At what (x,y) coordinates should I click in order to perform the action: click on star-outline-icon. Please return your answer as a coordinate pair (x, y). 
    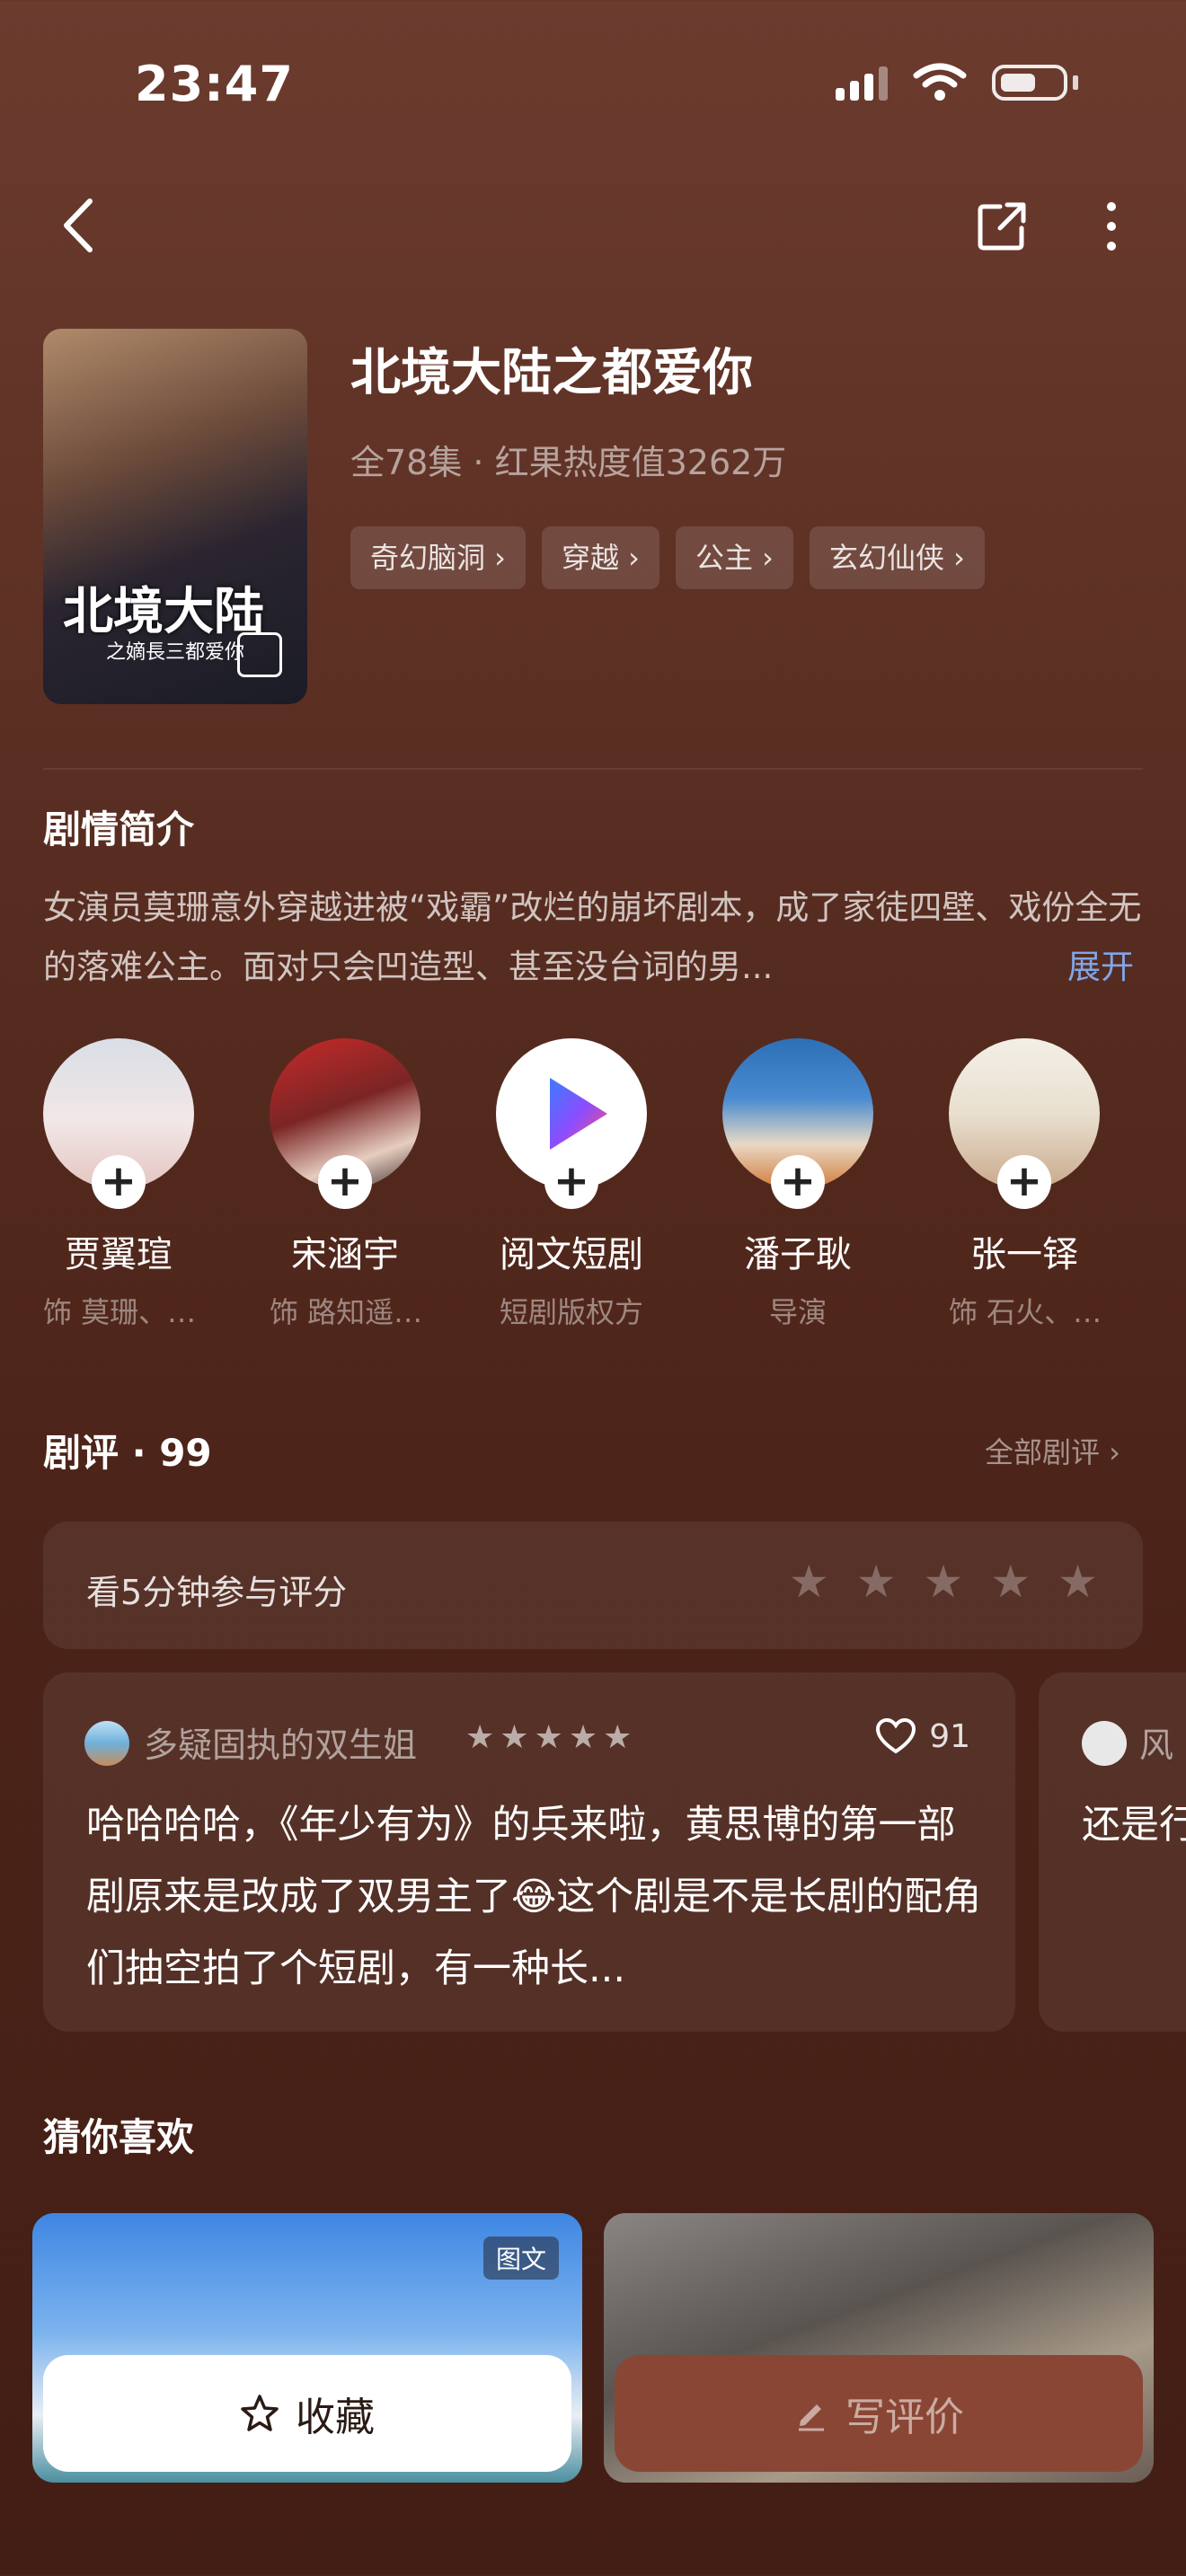
    Looking at the image, I should click on (260, 2413).